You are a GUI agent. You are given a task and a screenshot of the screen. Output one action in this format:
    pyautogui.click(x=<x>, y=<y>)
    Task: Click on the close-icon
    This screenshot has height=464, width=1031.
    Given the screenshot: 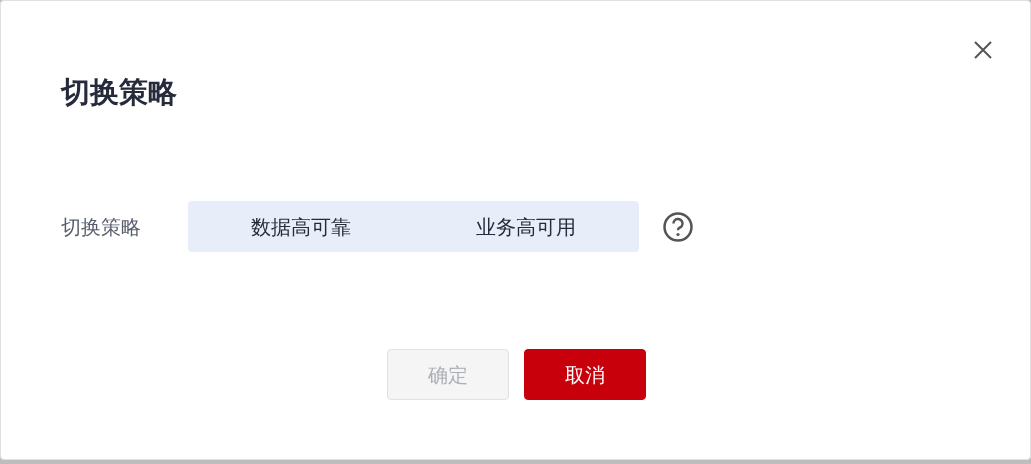 What is the action you would take?
    pyautogui.click(x=983, y=50)
    